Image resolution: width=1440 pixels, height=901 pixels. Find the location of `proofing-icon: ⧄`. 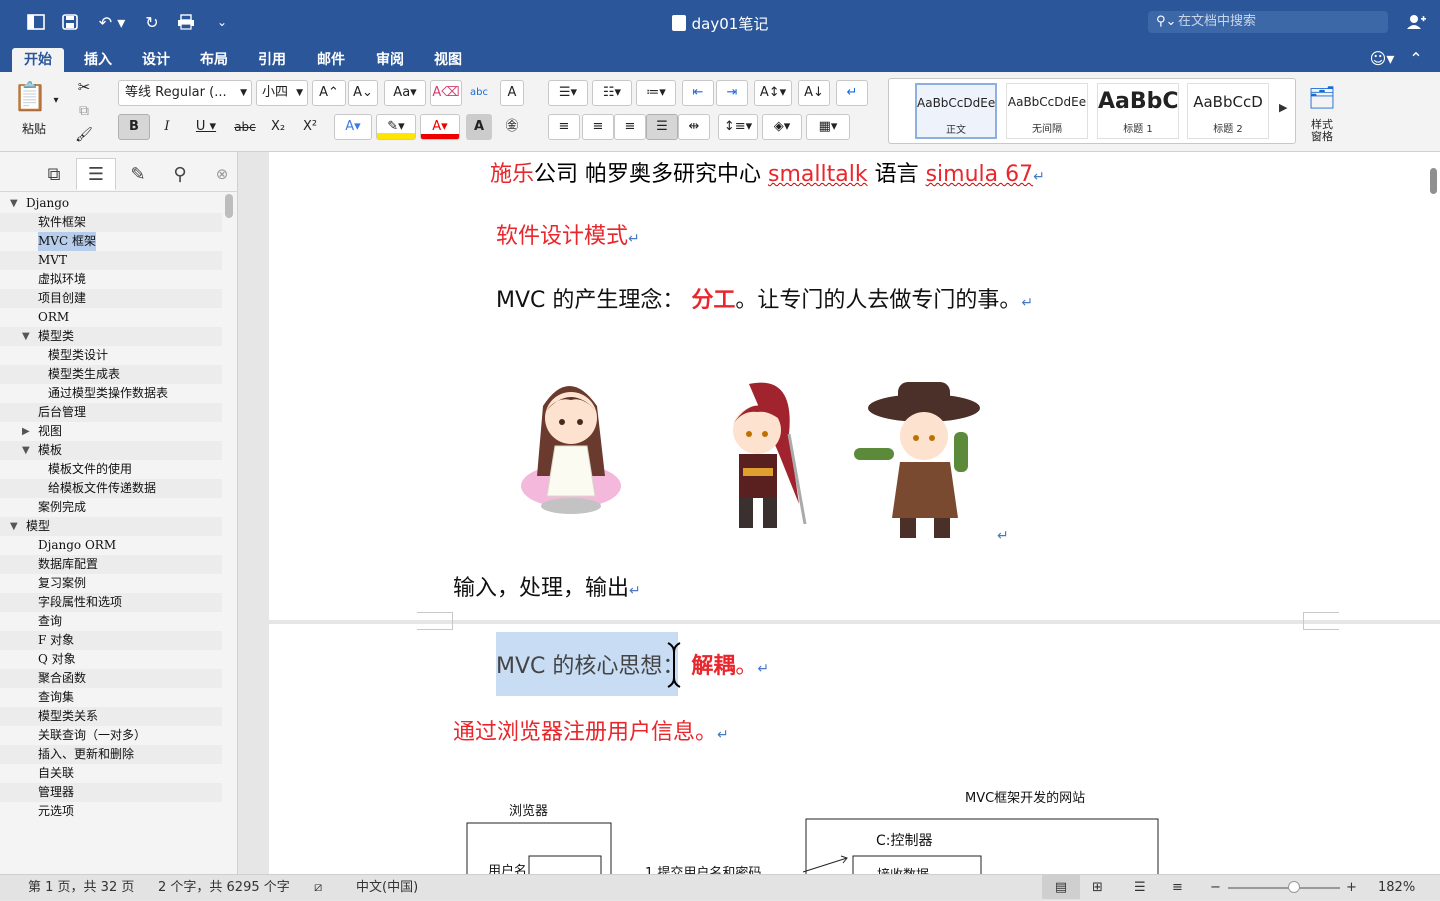

proofing-icon: ⧄ is located at coordinates (318, 888).